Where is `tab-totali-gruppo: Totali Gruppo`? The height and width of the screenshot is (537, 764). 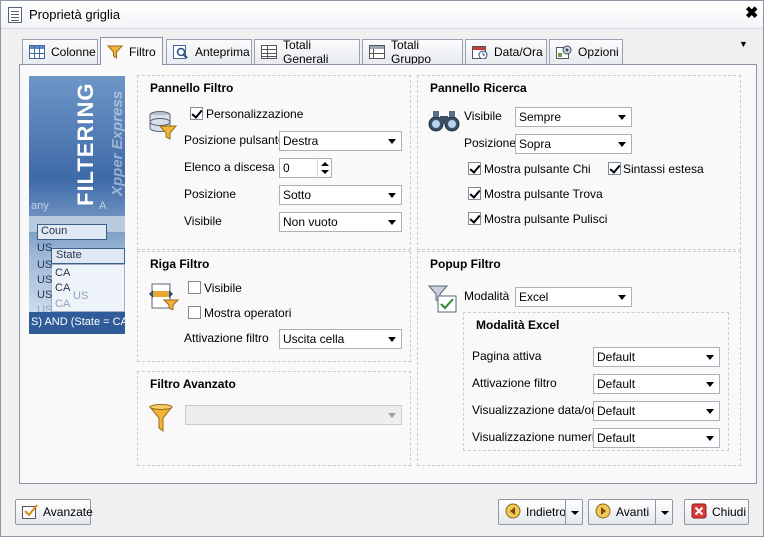 tab-totali-gruppo: Totali Gruppo is located at coordinates (412, 52).